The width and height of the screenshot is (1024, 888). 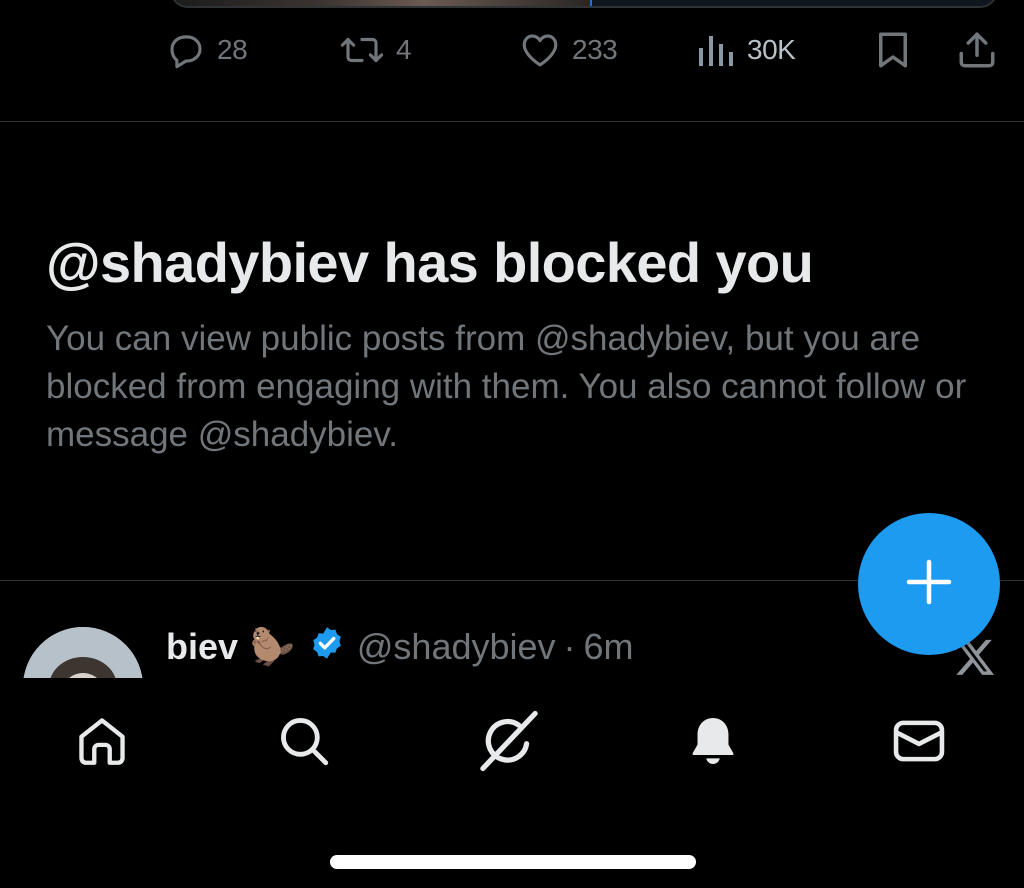 I want to click on bell-icon, so click(x=713, y=743).